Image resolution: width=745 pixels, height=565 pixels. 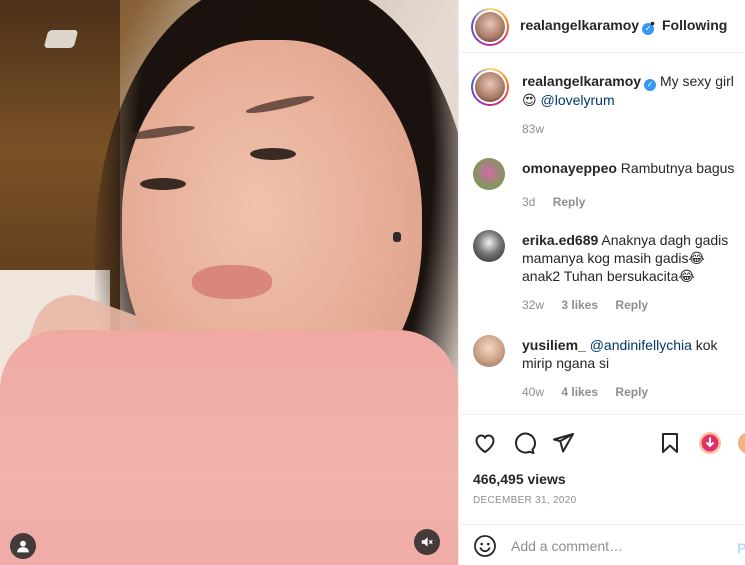 What do you see at coordinates (579, 392) in the screenshot?
I see `comment-likes: 4 likes` at bounding box center [579, 392].